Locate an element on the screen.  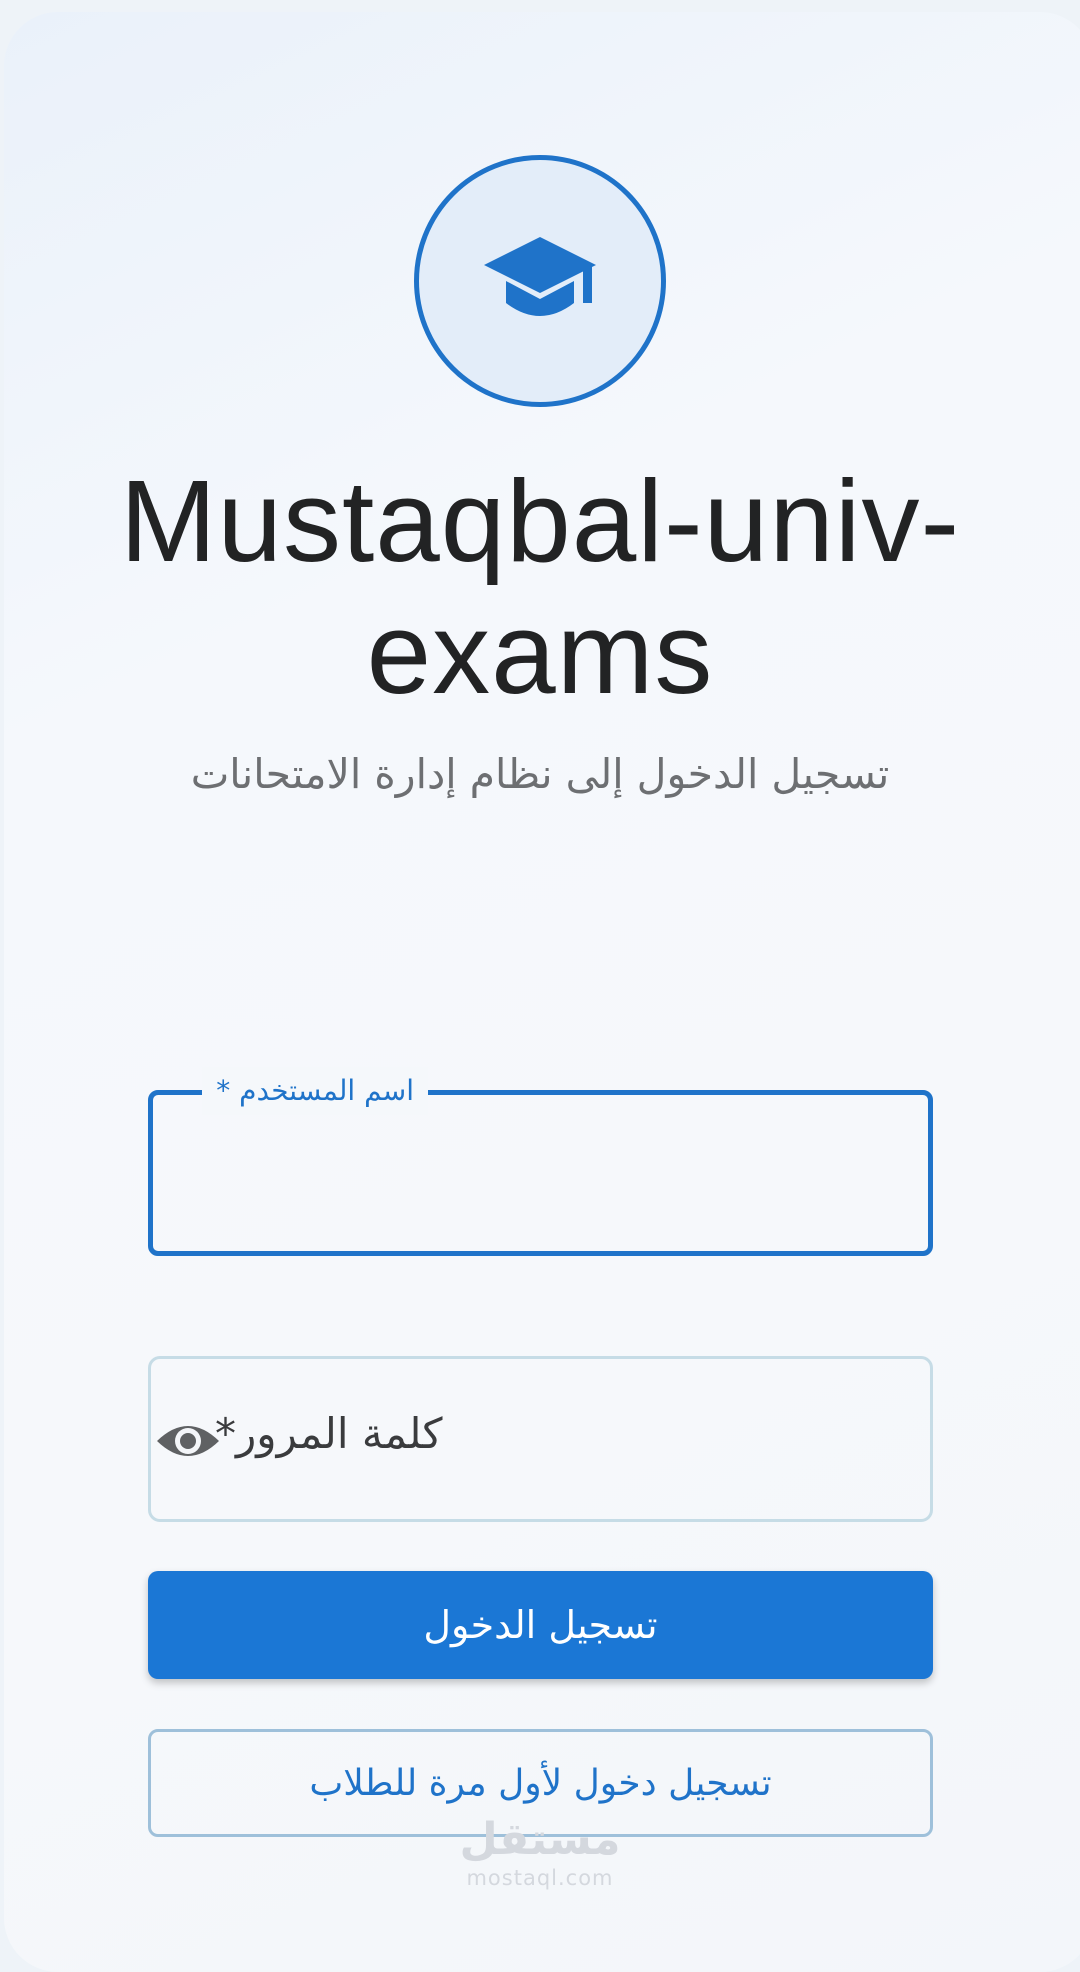
logo-badge is located at coordinates (540, 281).